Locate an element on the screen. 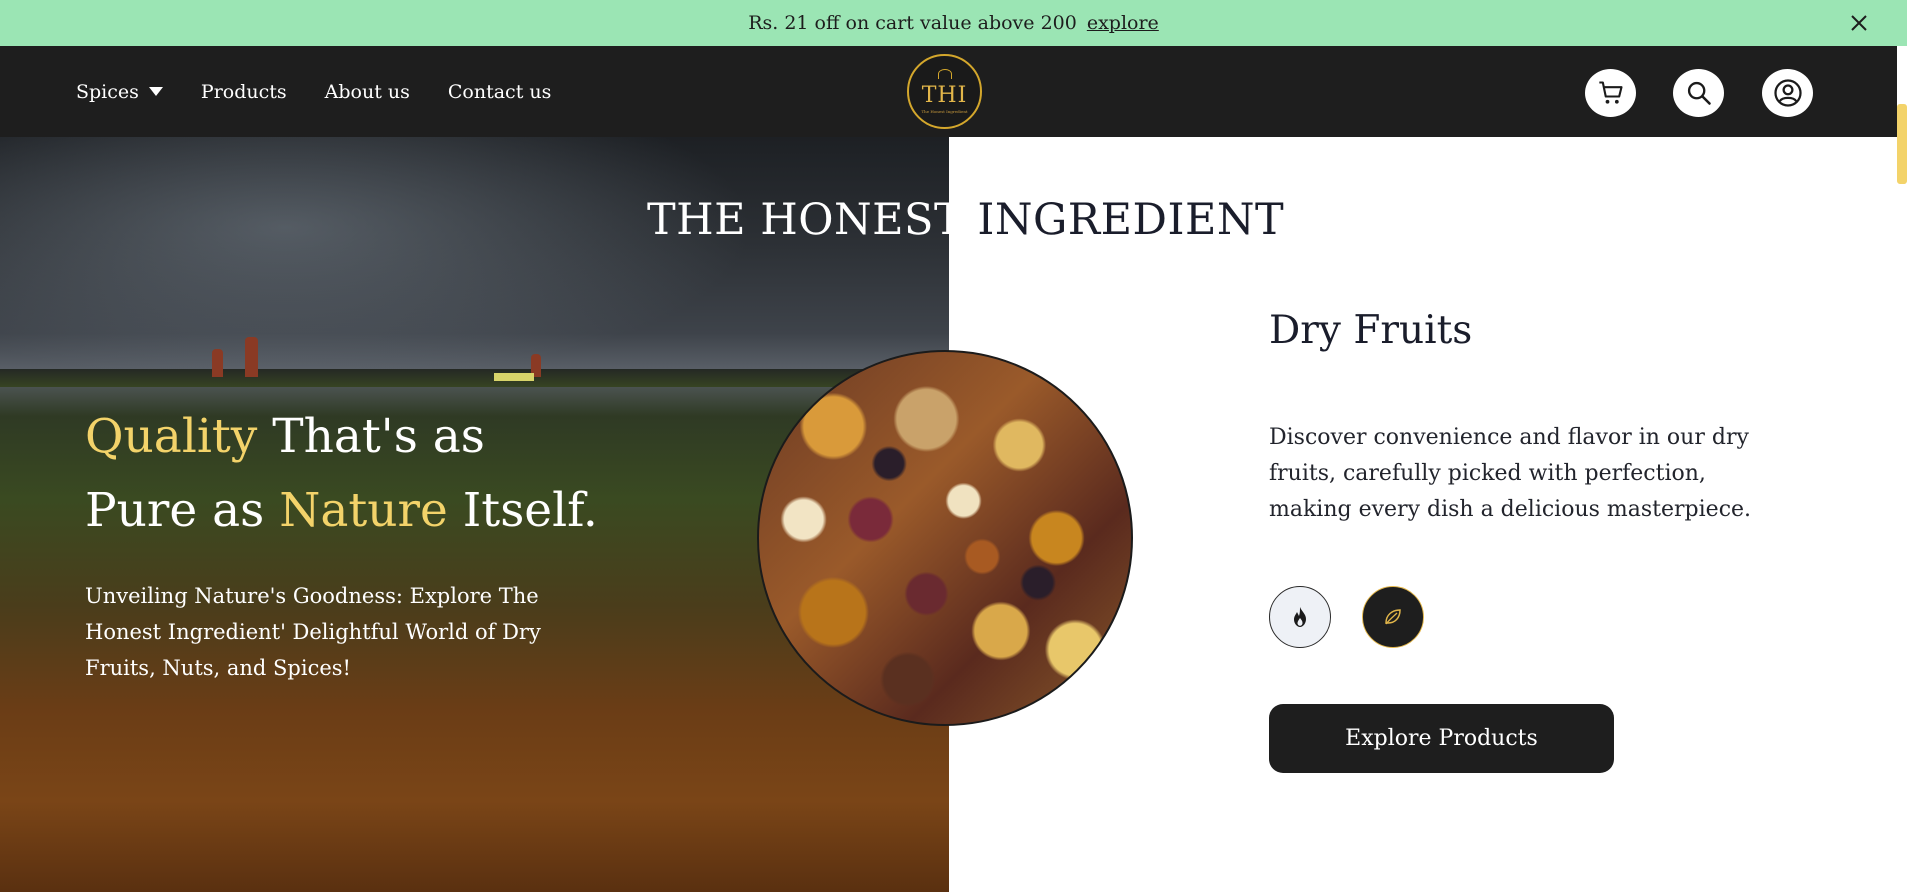  nav-item-contact: Contact us is located at coordinates (499, 92).